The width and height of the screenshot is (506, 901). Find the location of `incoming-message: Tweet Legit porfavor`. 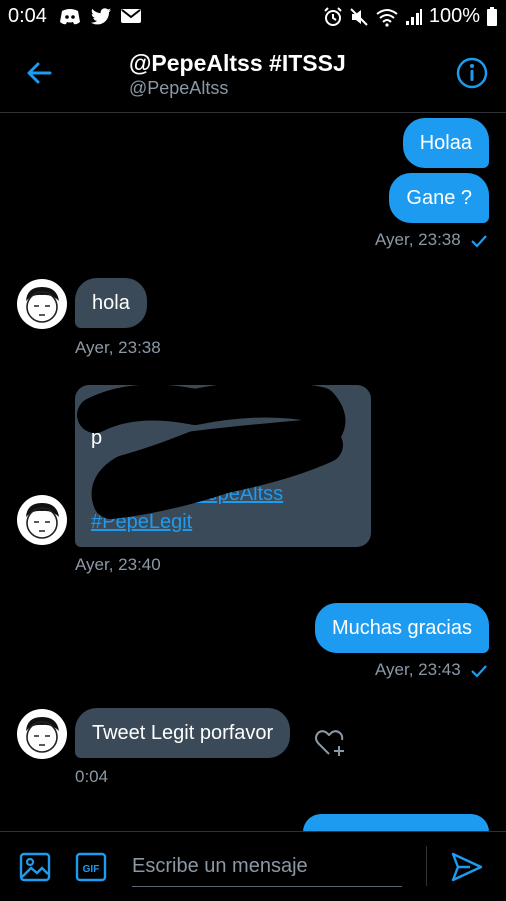

incoming-message: Tweet Legit porfavor is located at coordinates (183, 733).